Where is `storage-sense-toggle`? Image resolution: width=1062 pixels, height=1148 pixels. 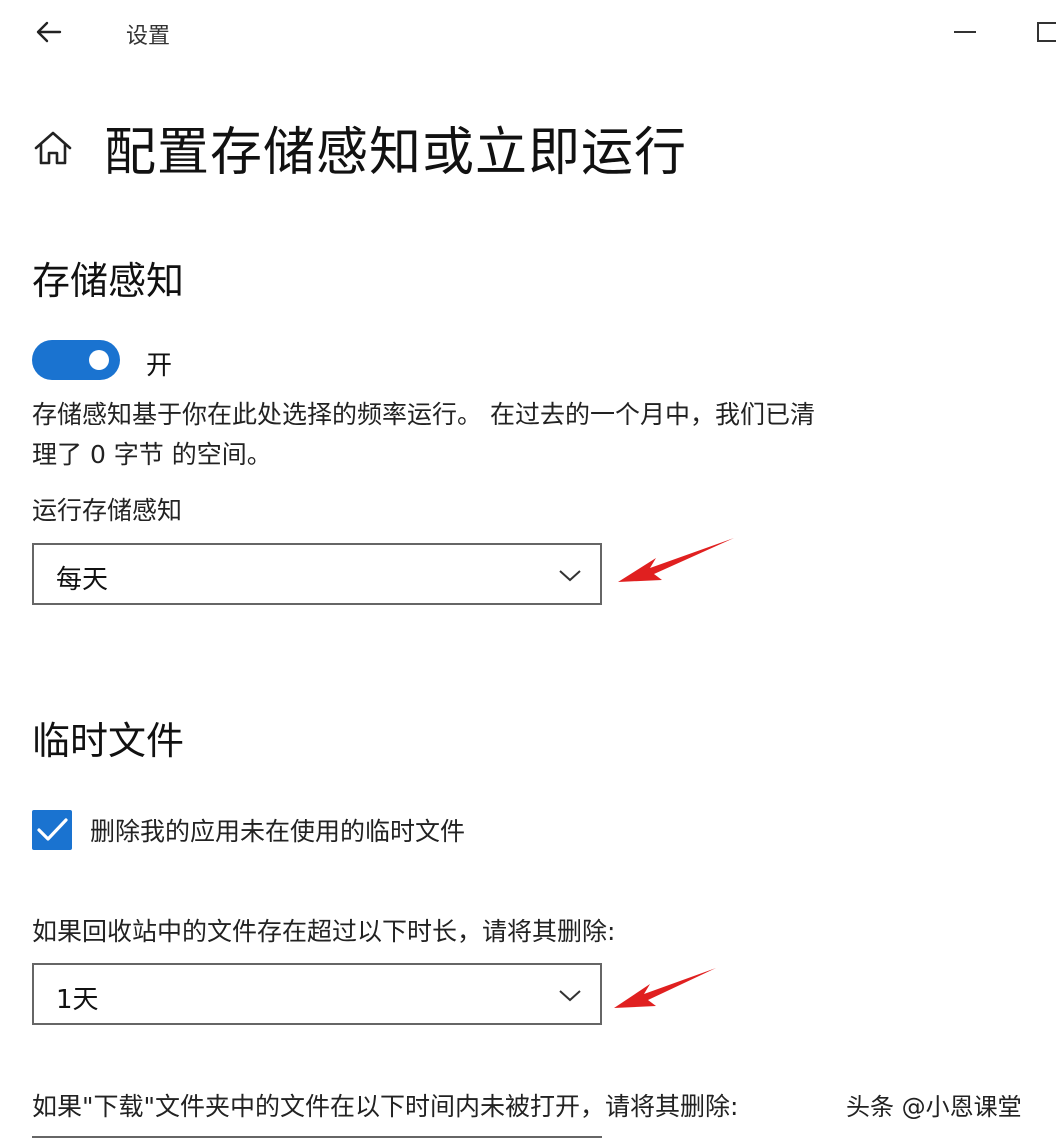
storage-sense-toggle is located at coordinates (76, 360).